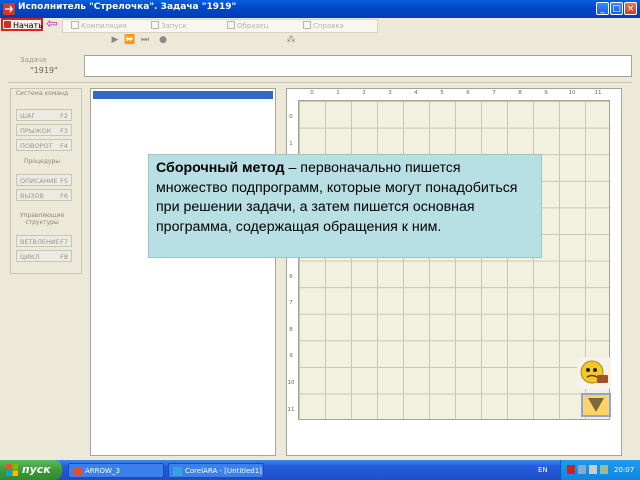  Describe the element at coordinates (177, 471) in the screenshot. I see `corel-app-icon` at that location.